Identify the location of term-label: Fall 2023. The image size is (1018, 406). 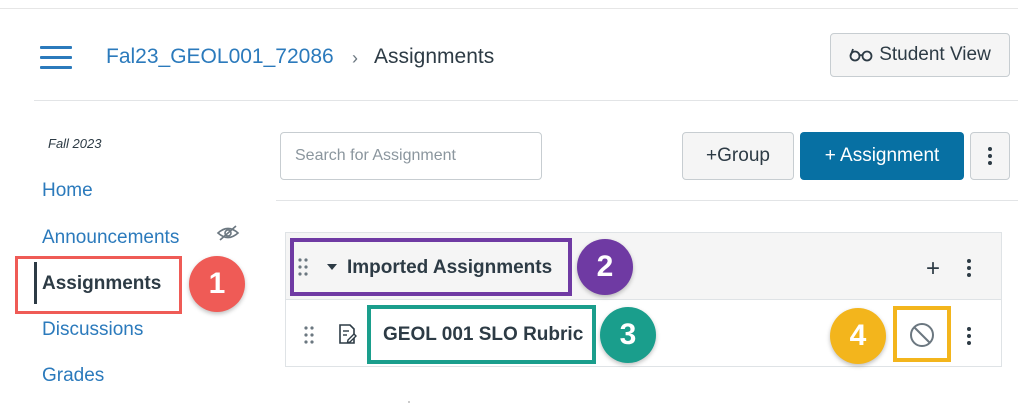
(75, 143).